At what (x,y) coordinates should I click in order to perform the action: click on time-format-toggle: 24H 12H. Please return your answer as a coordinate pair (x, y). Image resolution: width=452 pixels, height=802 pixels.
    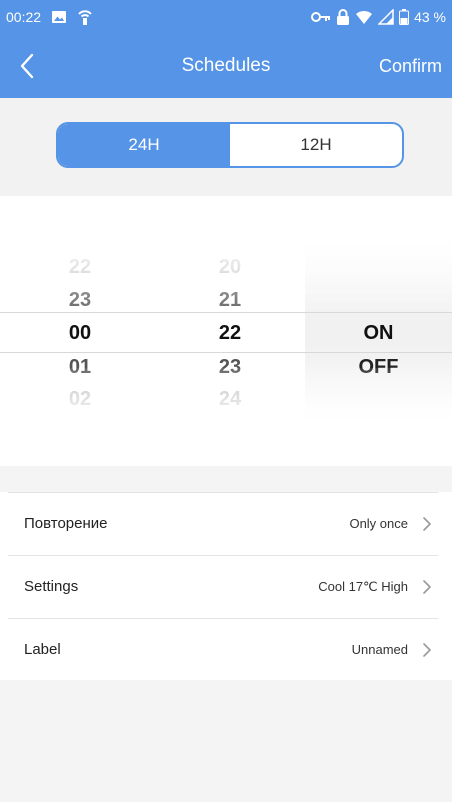
    Looking at the image, I should click on (230, 145).